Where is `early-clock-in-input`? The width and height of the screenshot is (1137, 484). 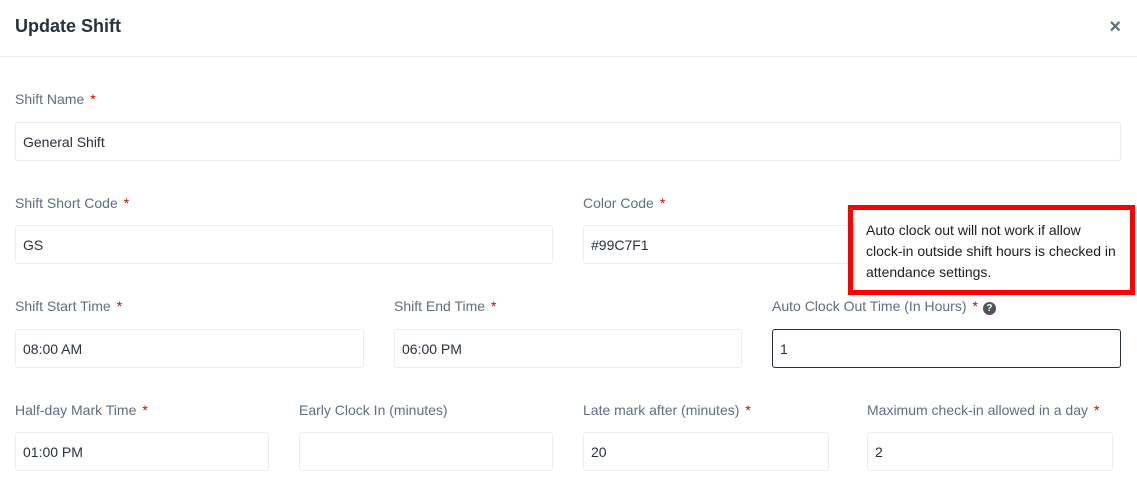
early-clock-in-input is located at coordinates (426, 451).